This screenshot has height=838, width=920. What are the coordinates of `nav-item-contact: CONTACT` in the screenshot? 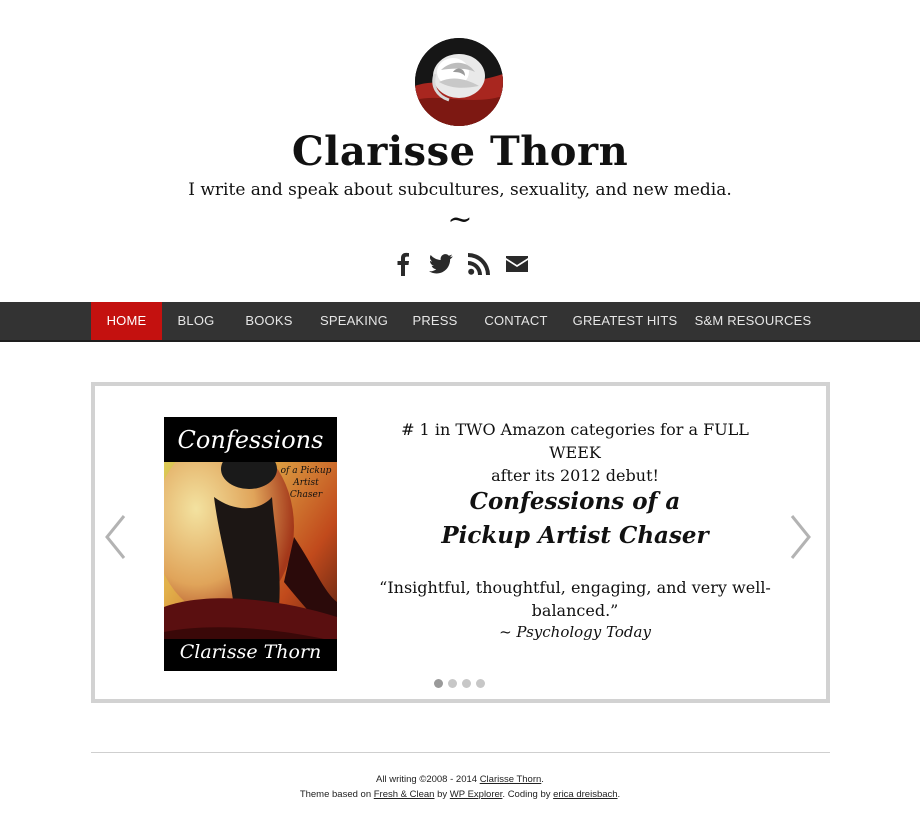 It's located at (516, 321).